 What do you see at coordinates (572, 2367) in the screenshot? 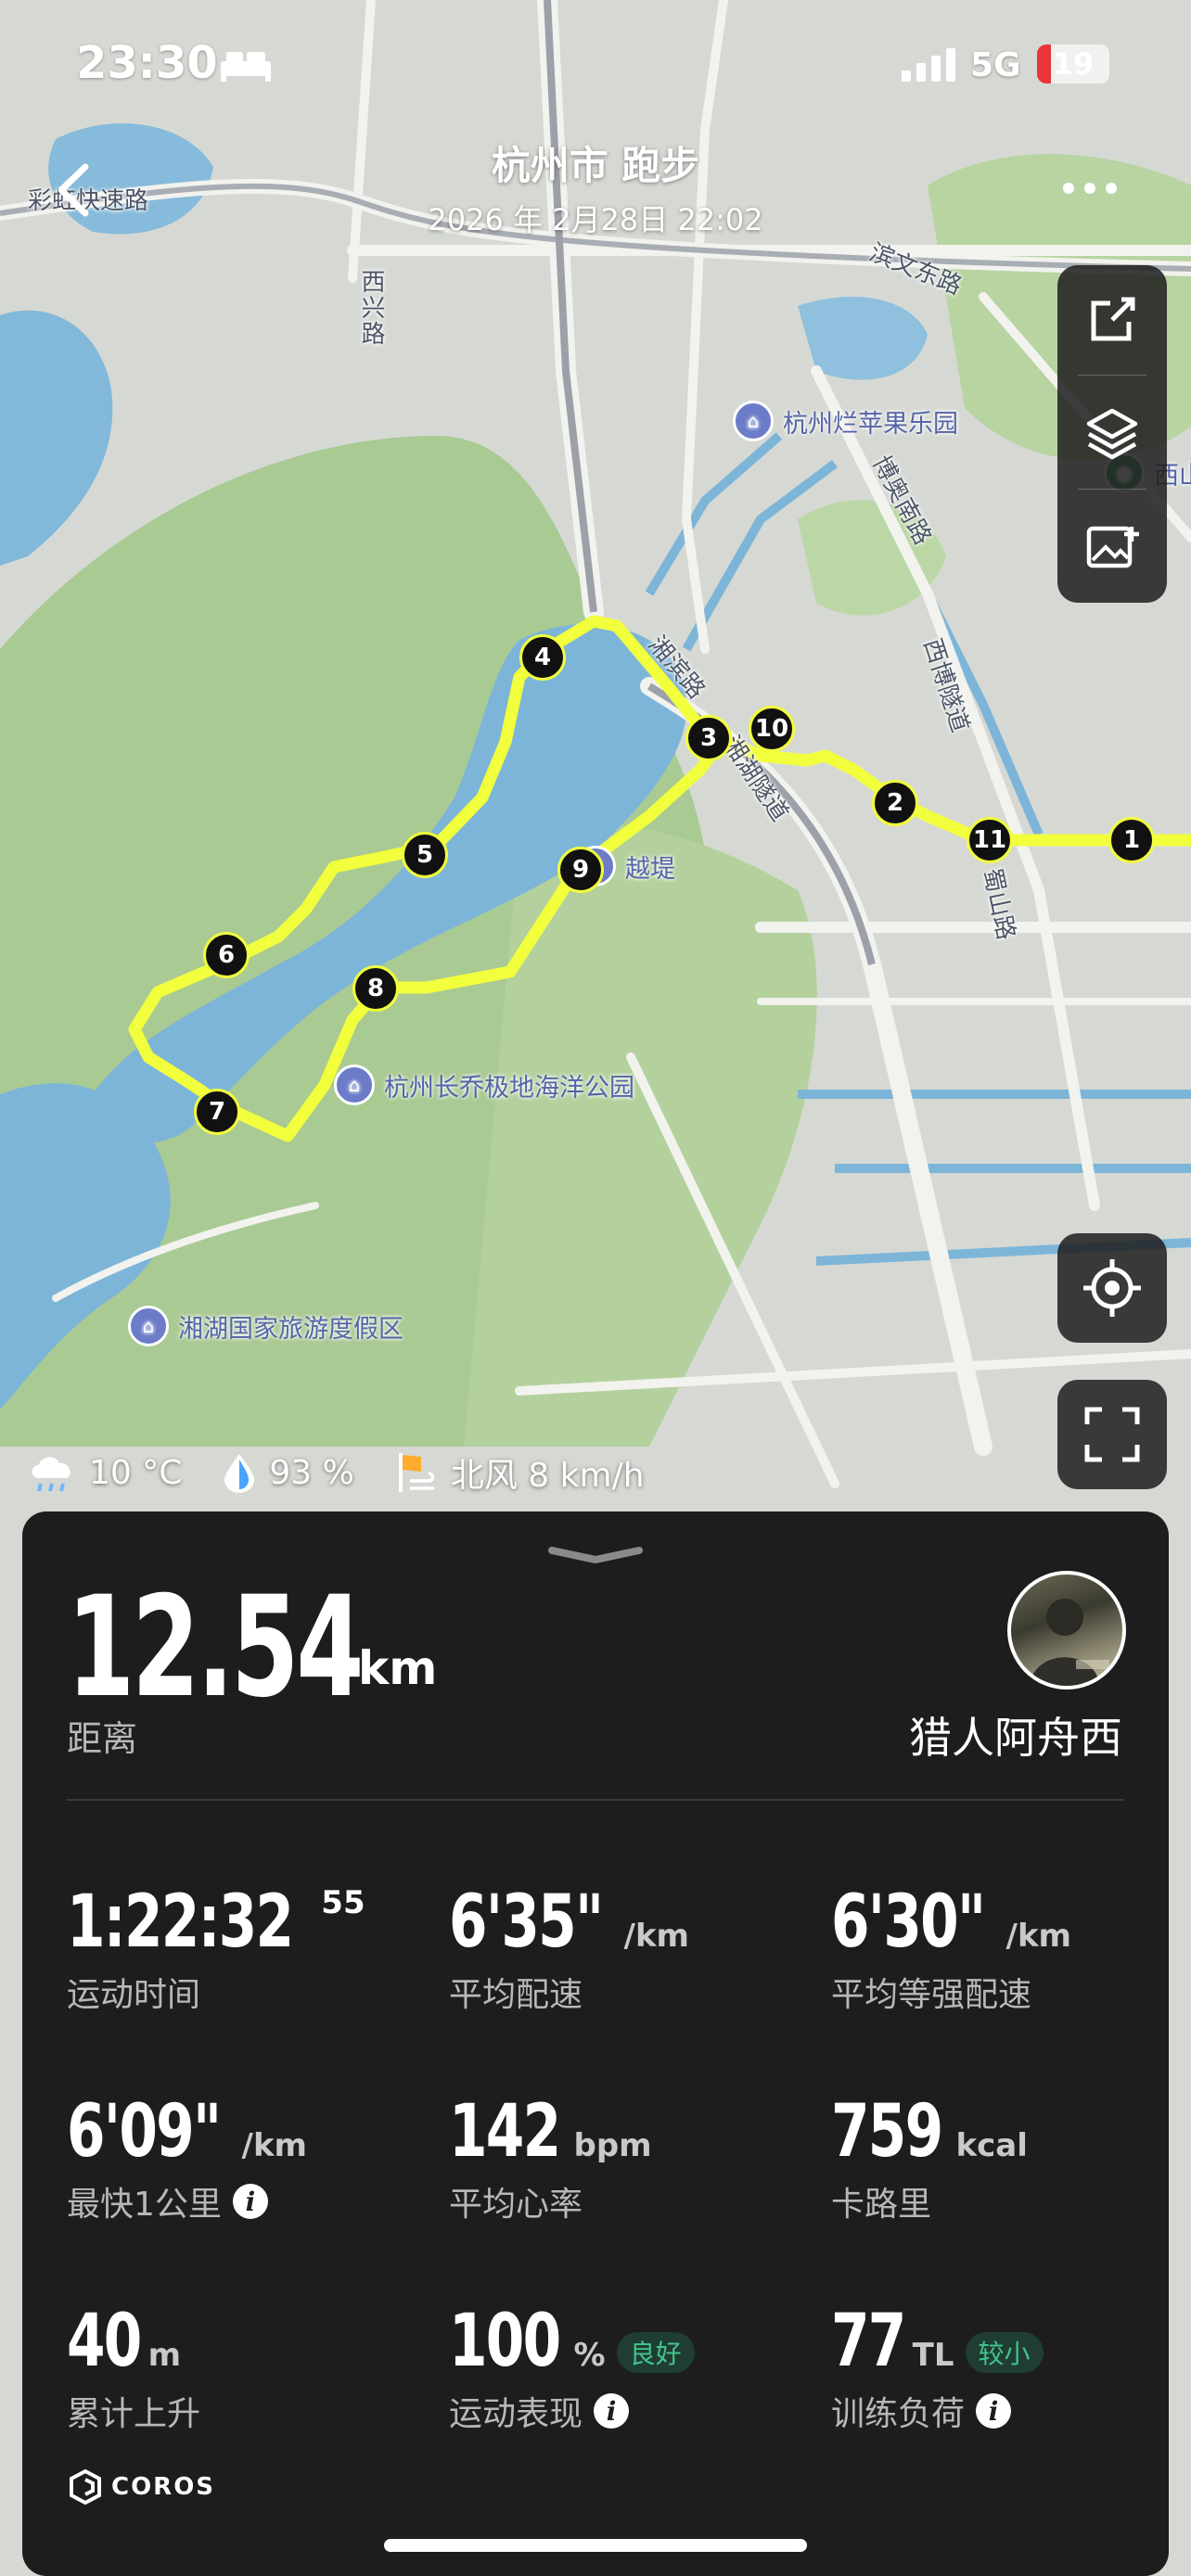
I see `stat-performance: 100% 良好 运动表现 i` at bounding box center [572, 2367].